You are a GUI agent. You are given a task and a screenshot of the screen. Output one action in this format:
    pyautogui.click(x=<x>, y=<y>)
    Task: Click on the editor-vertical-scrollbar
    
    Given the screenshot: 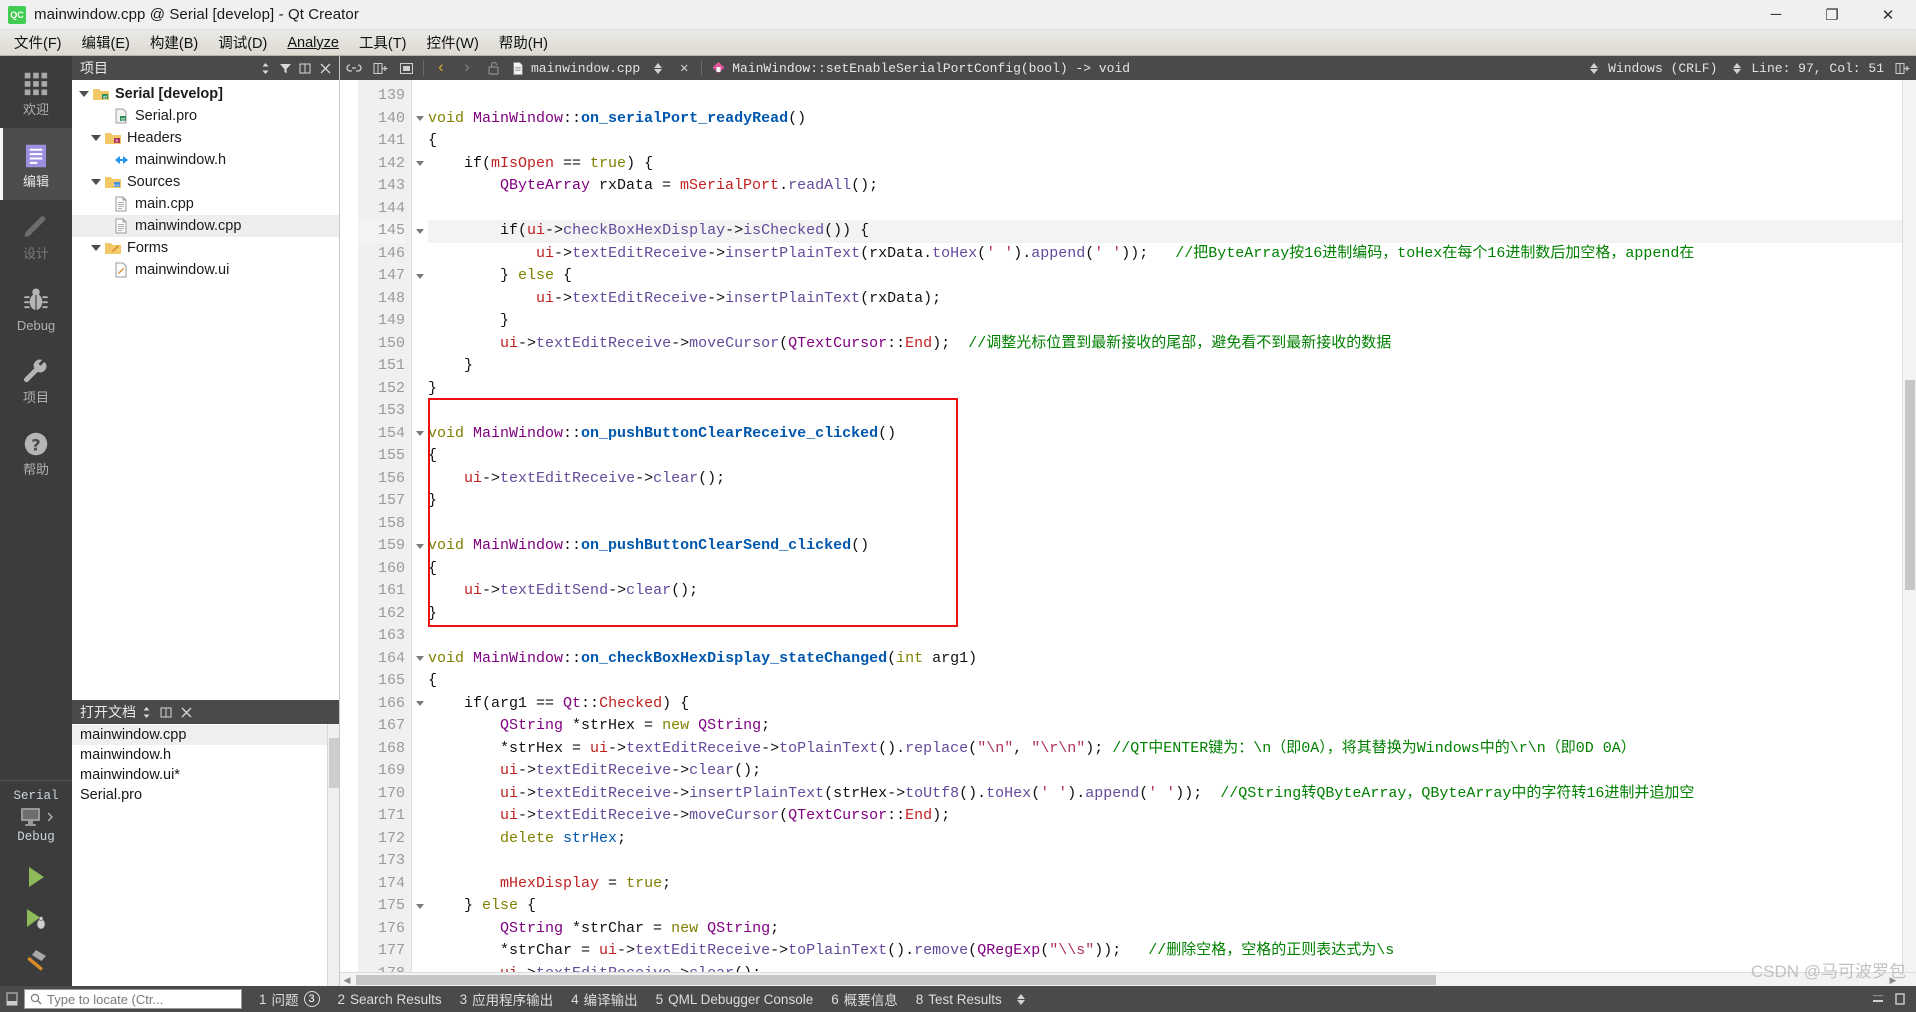 What is the action you would take?
    pyautogui.click(x=1909, y=526)
    